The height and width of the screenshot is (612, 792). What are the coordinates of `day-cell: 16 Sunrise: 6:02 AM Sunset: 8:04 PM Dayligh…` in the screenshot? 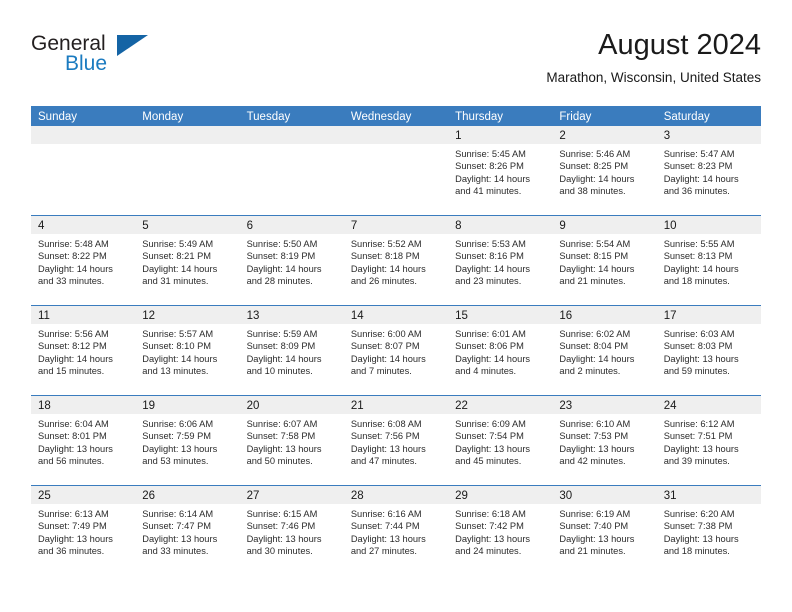 It's located at (604, 350).